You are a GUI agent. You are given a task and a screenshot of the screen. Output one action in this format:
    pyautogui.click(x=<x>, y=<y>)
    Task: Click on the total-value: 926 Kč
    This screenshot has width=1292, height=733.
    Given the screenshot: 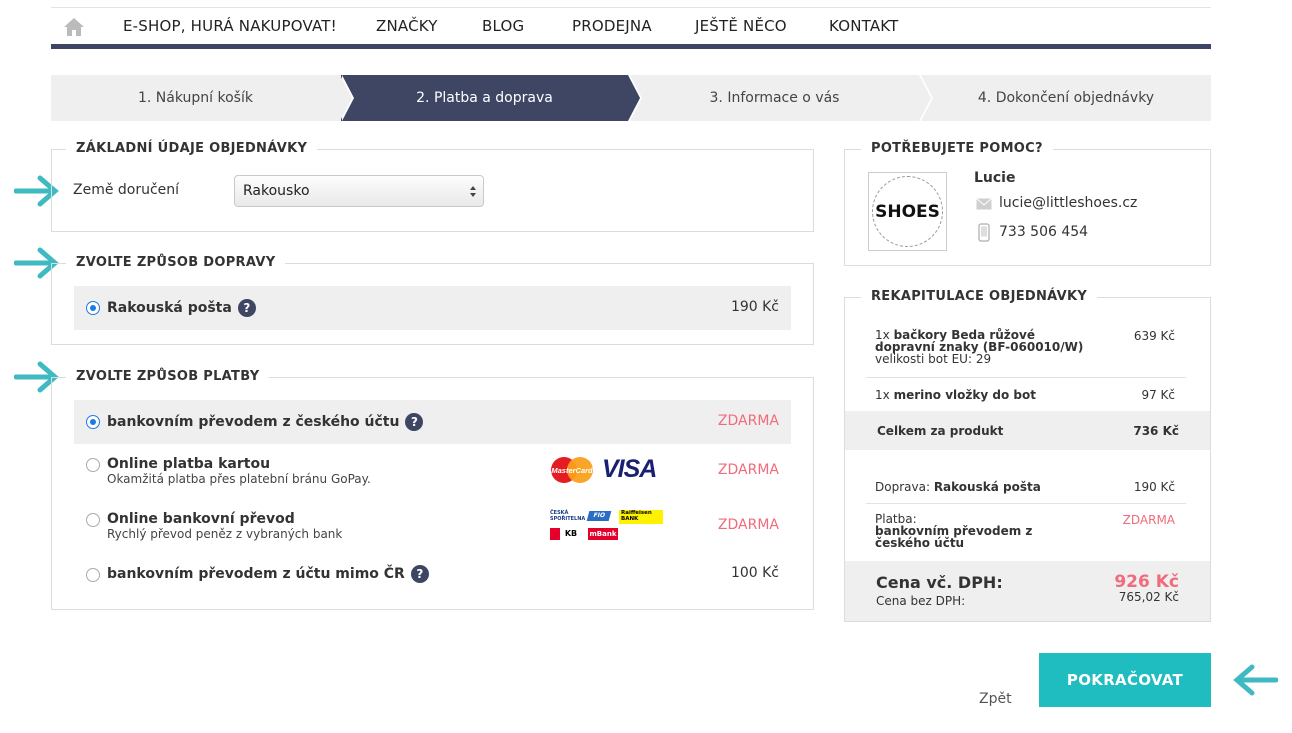 What is the action you would take?
    pyautogui.click(x=1146, y=582)
    